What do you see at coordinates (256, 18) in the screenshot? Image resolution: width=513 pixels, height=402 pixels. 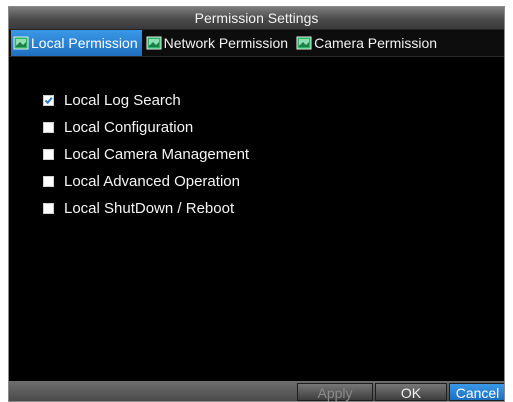 I see `dialog-title: Permission Settings` at bounding box center [256, 18].